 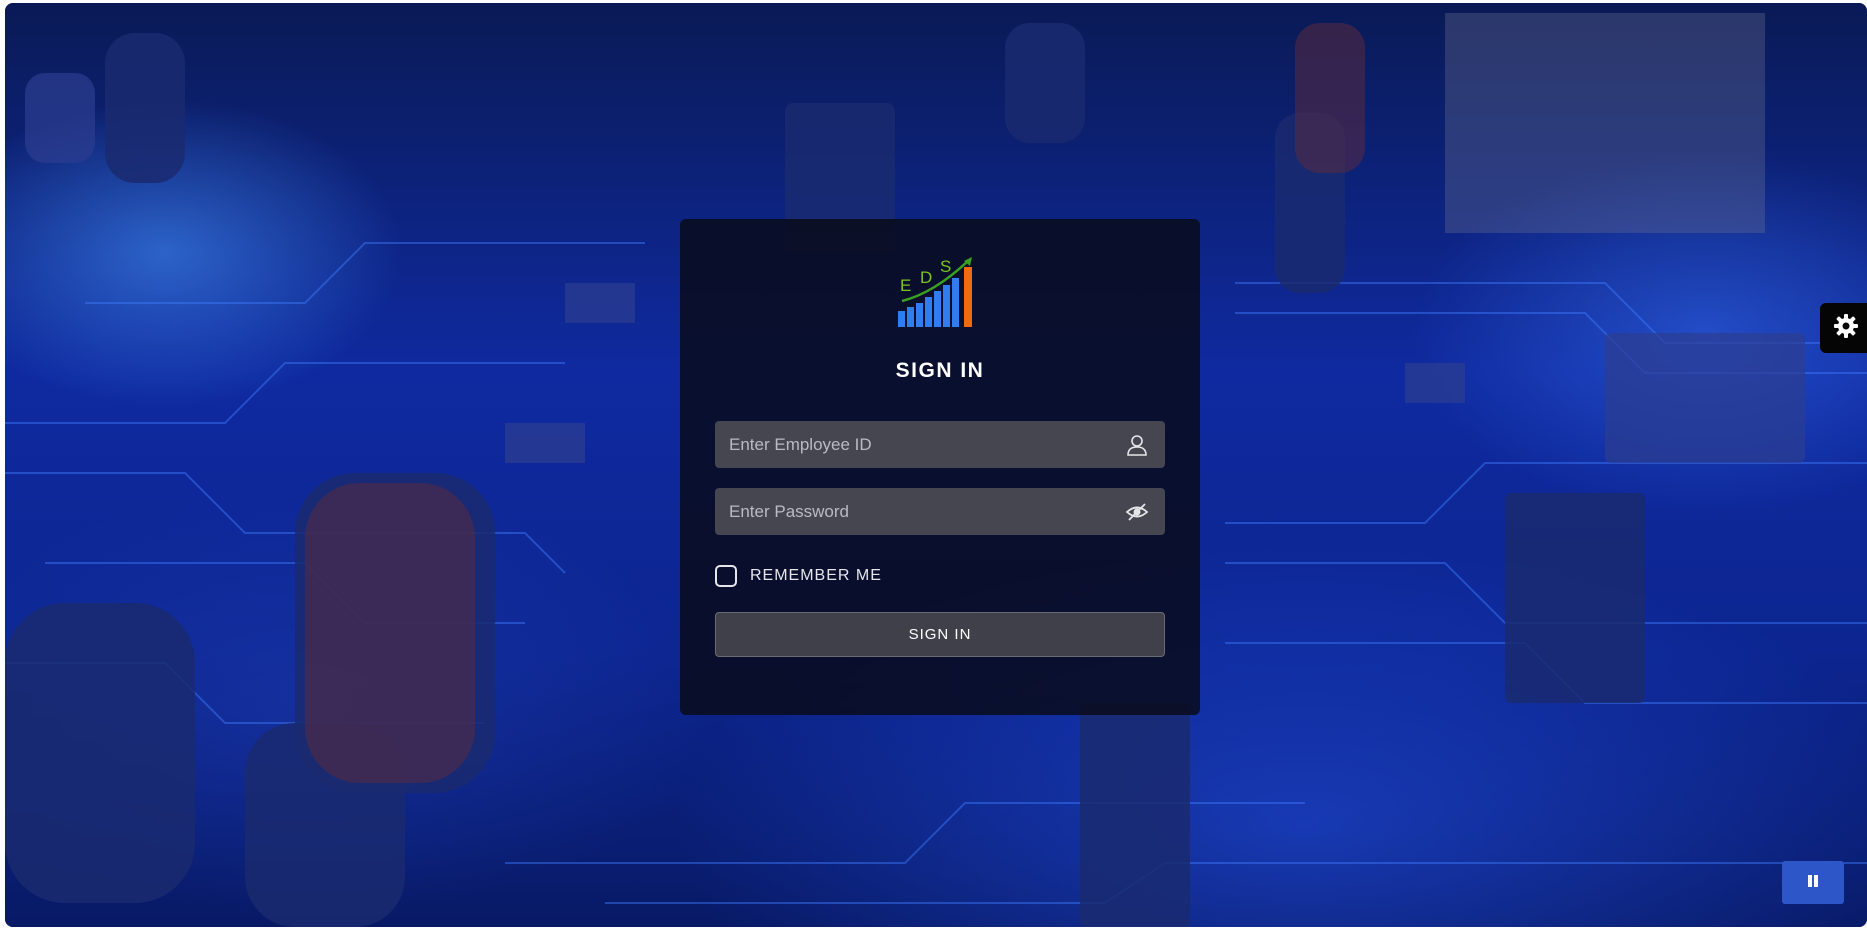 I want to click on remember-me-label: REMEMBER ME, so click(x=816, y=575).